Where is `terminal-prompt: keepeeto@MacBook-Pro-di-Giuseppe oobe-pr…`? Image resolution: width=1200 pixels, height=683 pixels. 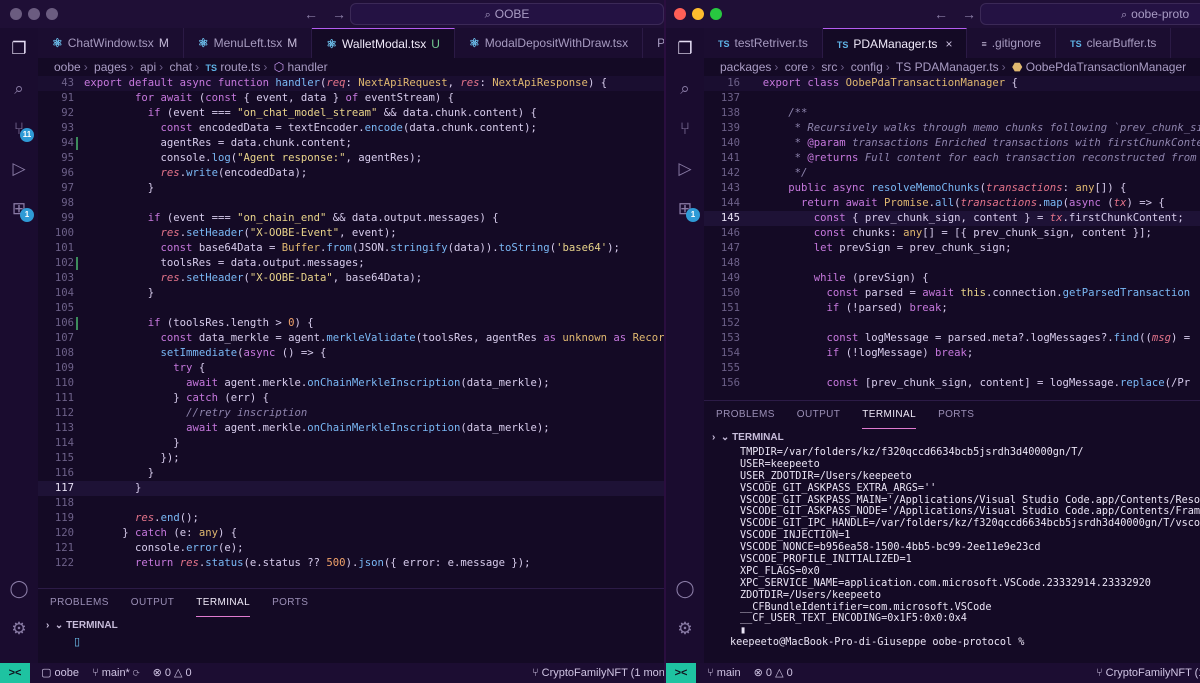 terminal-prompt: keepeeto@MacBook-Pro-di-Giuseppe oobe-pr… is located at coordinates (965, 643).